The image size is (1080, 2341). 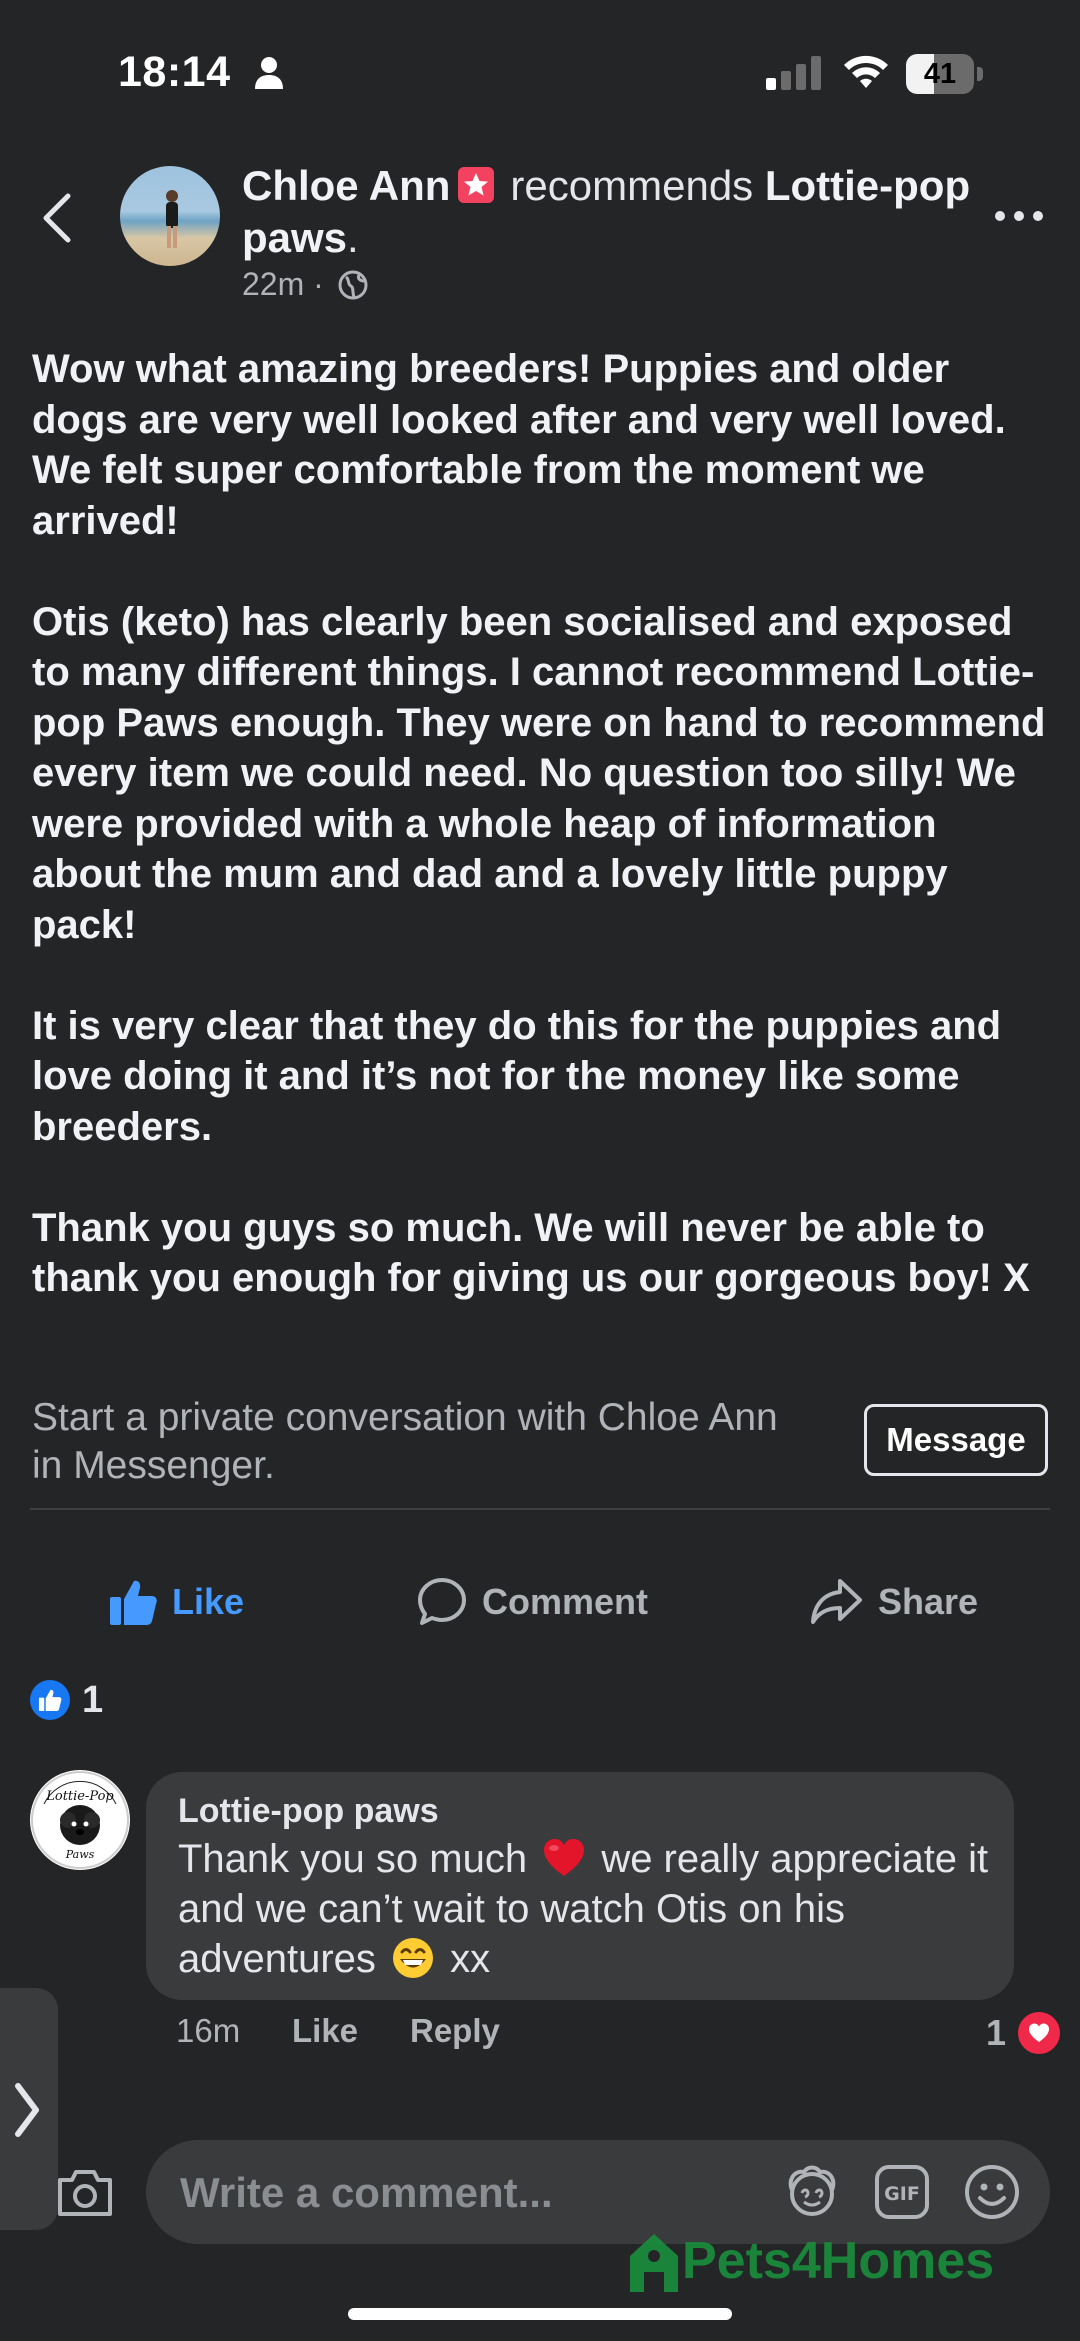 What do you see at coordinates (325, 2031) in the screenshot?
I see `comment-like-button: Like` at bounding box center [325, 2031].